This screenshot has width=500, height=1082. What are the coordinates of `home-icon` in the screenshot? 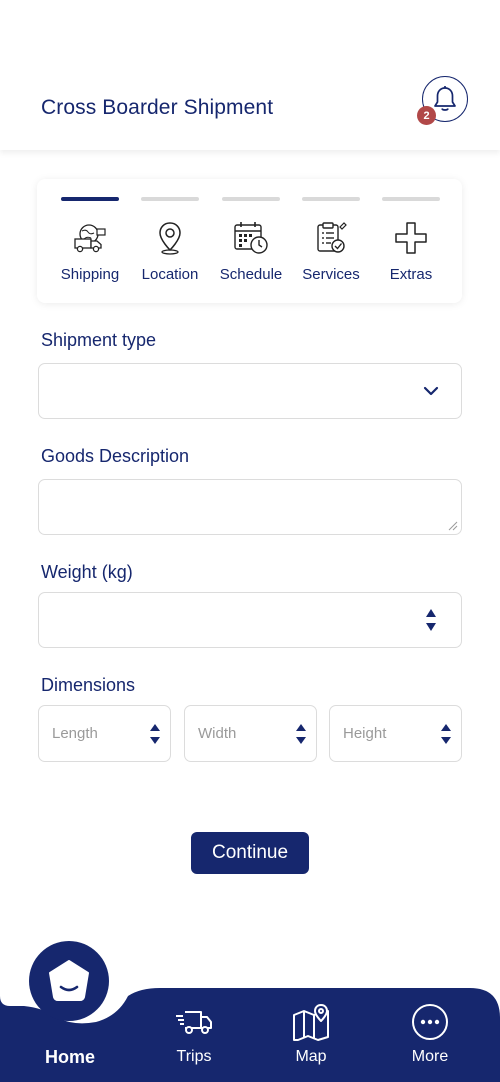 It's located at (69, 980).